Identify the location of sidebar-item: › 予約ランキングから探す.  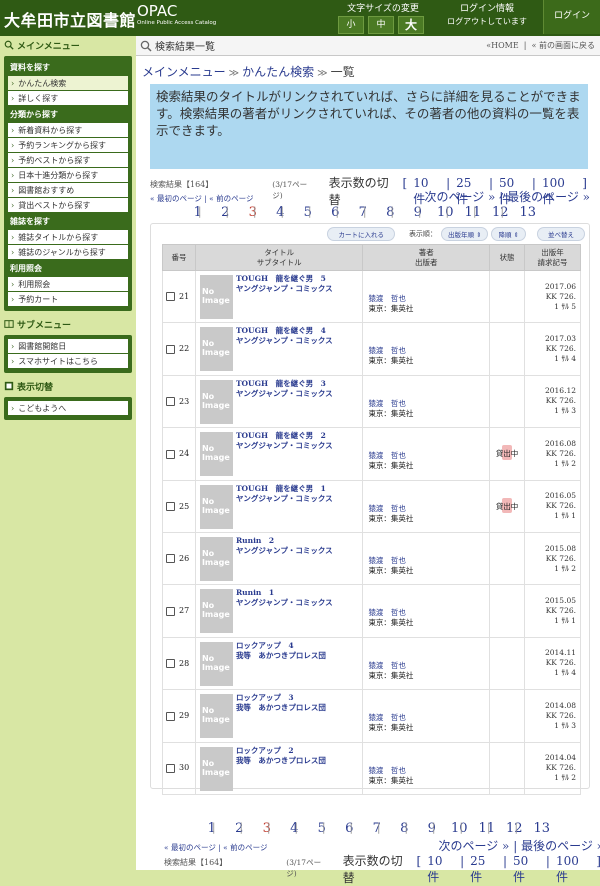
(68, 145).